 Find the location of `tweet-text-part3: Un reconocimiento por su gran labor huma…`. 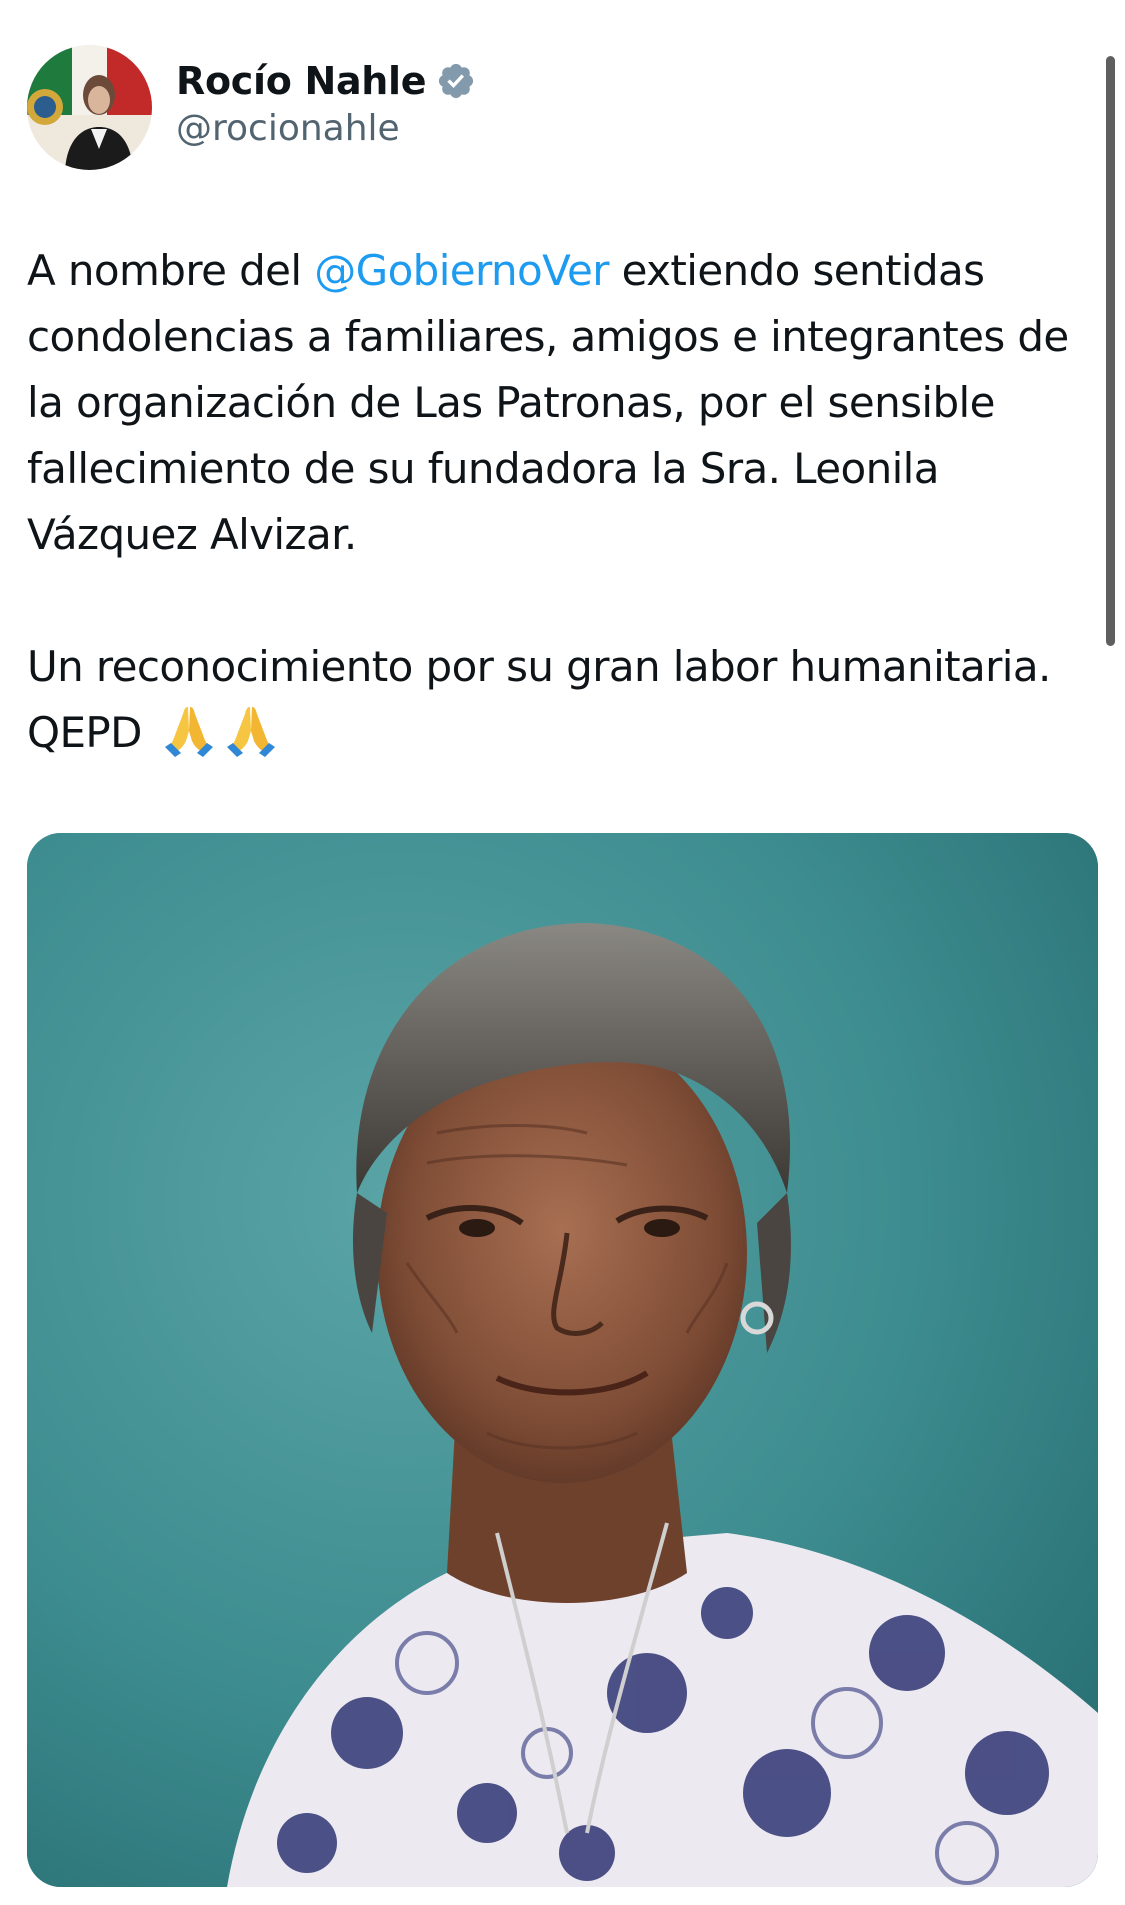

tweet-text-part3: Un reconocimiento por su gran labor huma… is located at coordinates (539, 666).